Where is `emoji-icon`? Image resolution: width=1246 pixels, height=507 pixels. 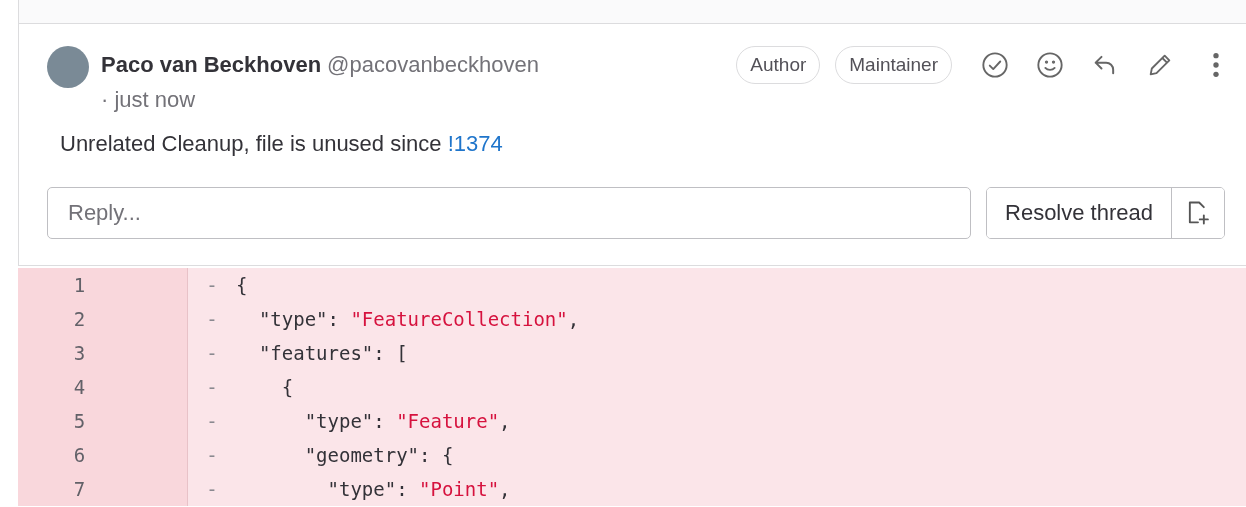
emoji-icon is located at coordinates (1050, 65).